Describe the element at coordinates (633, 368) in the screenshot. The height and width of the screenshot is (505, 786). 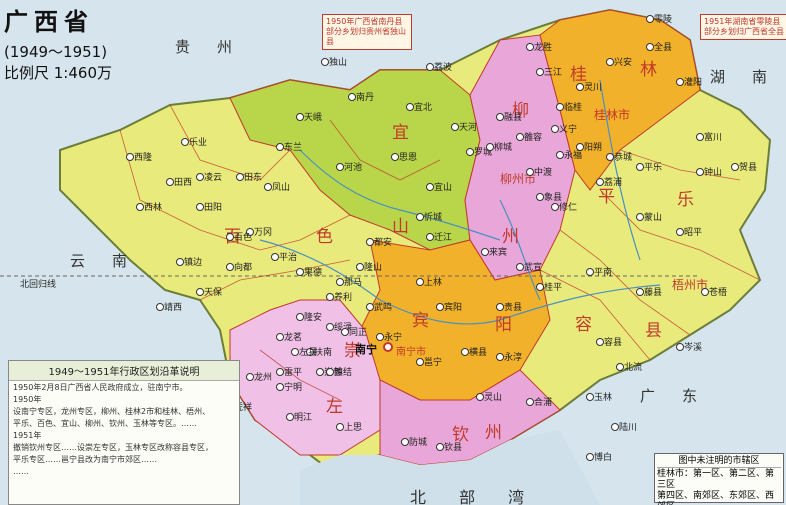
I see `town-label: 北流` at that location.